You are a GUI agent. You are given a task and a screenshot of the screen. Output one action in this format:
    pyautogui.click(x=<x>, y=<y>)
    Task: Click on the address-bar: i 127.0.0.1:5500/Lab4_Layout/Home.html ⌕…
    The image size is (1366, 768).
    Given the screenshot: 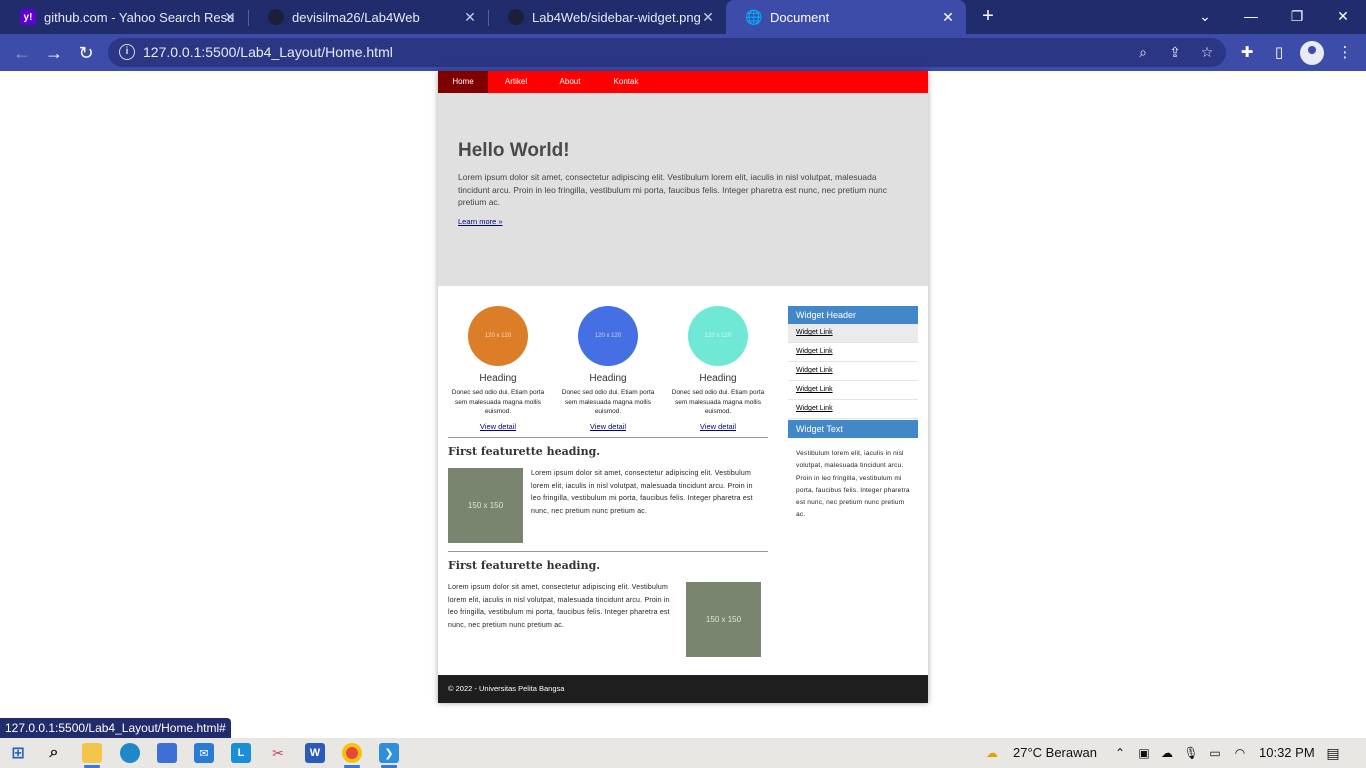 What is the action you would take?
    pyautogui.click(x=667, y=52)
    